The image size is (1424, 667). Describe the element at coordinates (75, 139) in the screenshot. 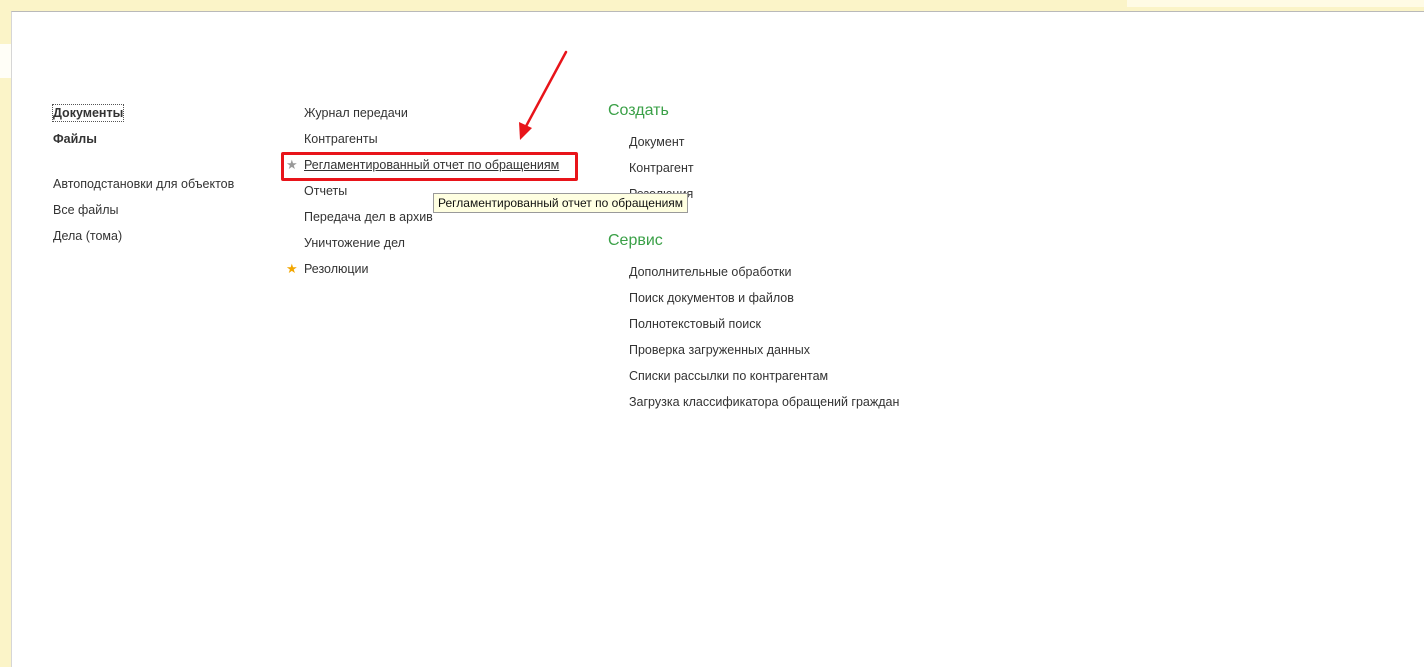

I see `nav-item-files: Файлы` at that location.